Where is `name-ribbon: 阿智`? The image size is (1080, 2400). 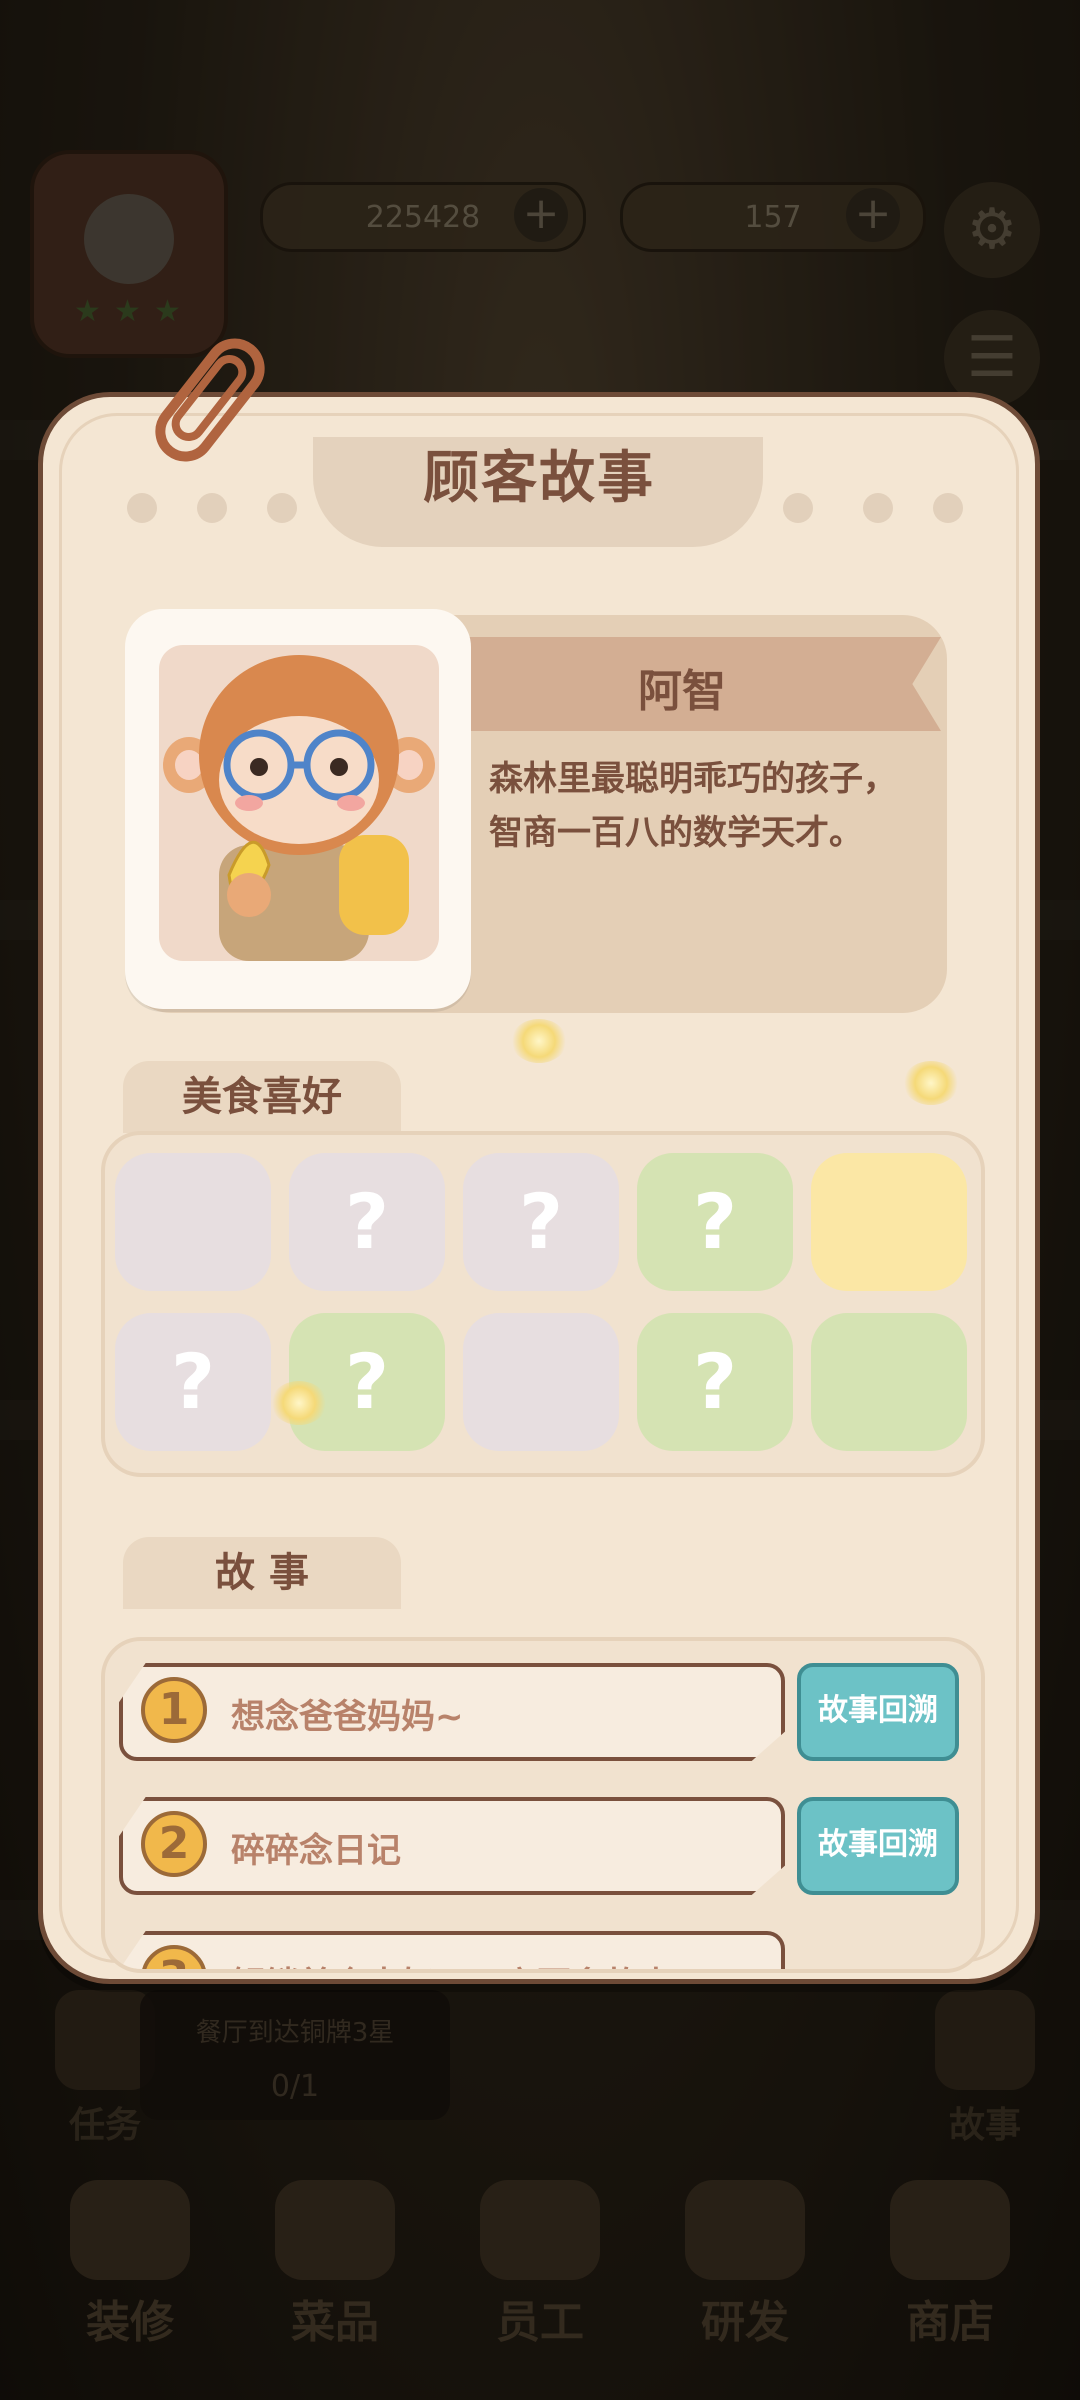 name-ribbon: 阿智 is located at coordinates (702, 684).